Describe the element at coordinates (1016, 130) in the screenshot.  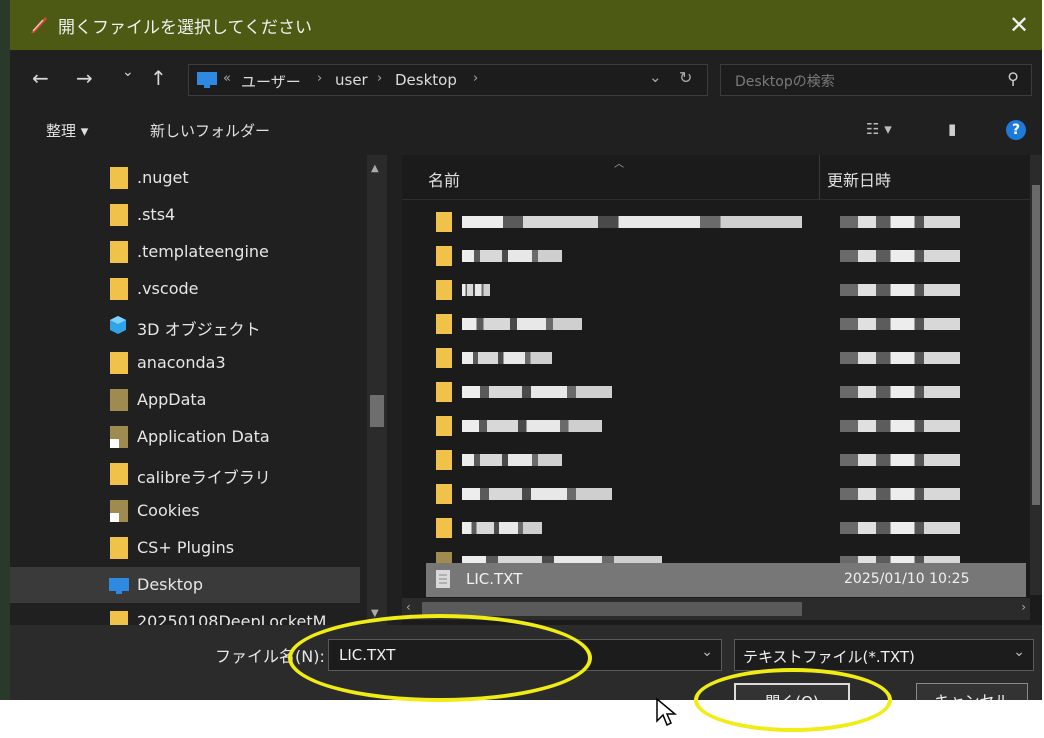
I see `help-icon: ?` at that location.